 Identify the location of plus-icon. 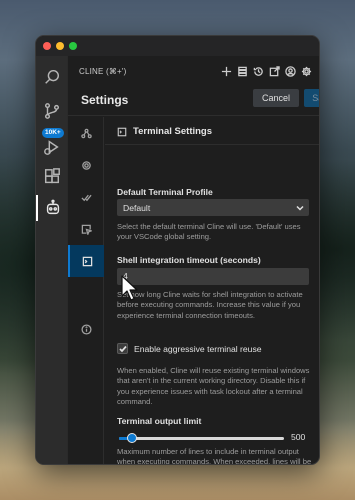
(226, 71).